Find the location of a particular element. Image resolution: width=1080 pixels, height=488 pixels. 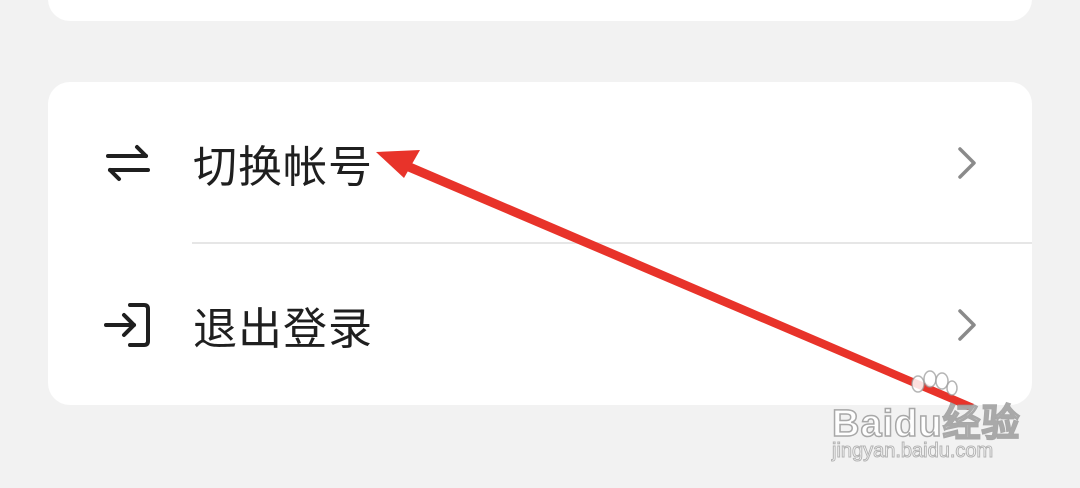

logout-icon is located at coordinates (128, 325).